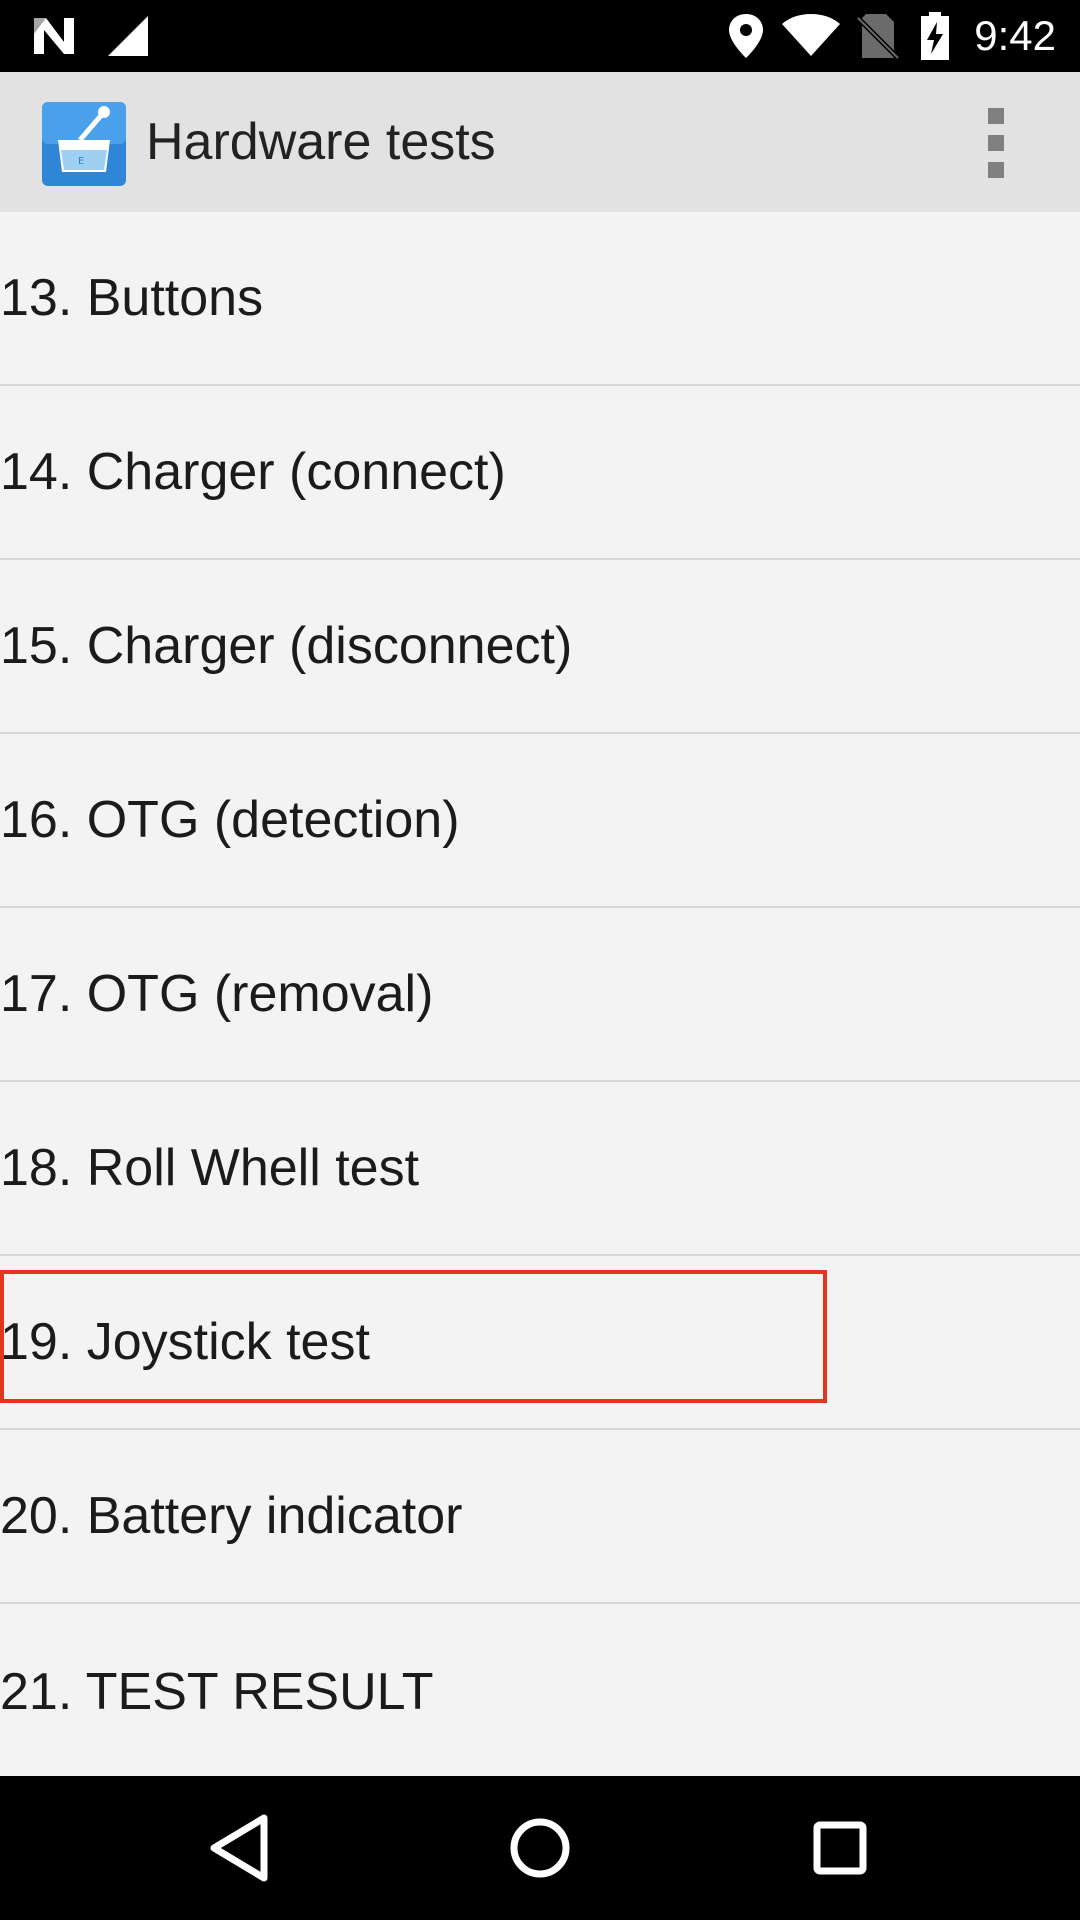 This screenshot has height=1920, width=1080. What do you see at coordinates (231, 1516) in the screenshot?
I see `test-item-label: 20. Battery indicator` at bounding box center [231, 1516].